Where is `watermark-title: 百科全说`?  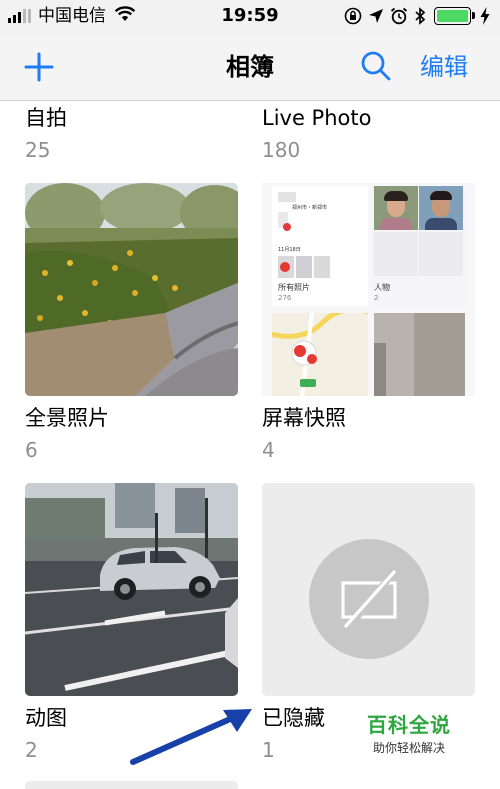
watermark-title: 百科全说 is located at coordinates (409, 725).